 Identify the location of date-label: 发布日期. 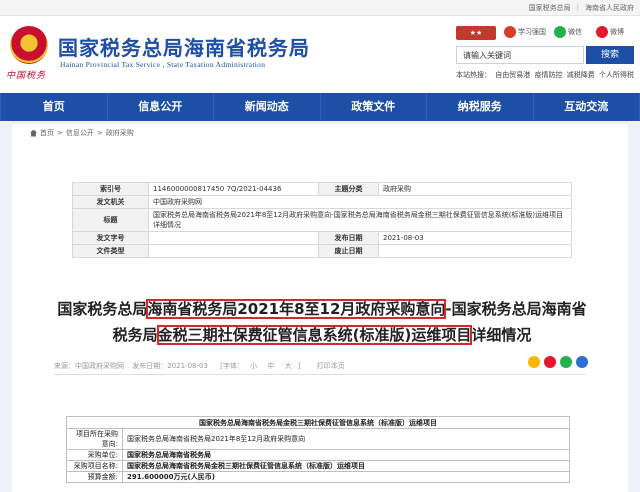
(348, 238).